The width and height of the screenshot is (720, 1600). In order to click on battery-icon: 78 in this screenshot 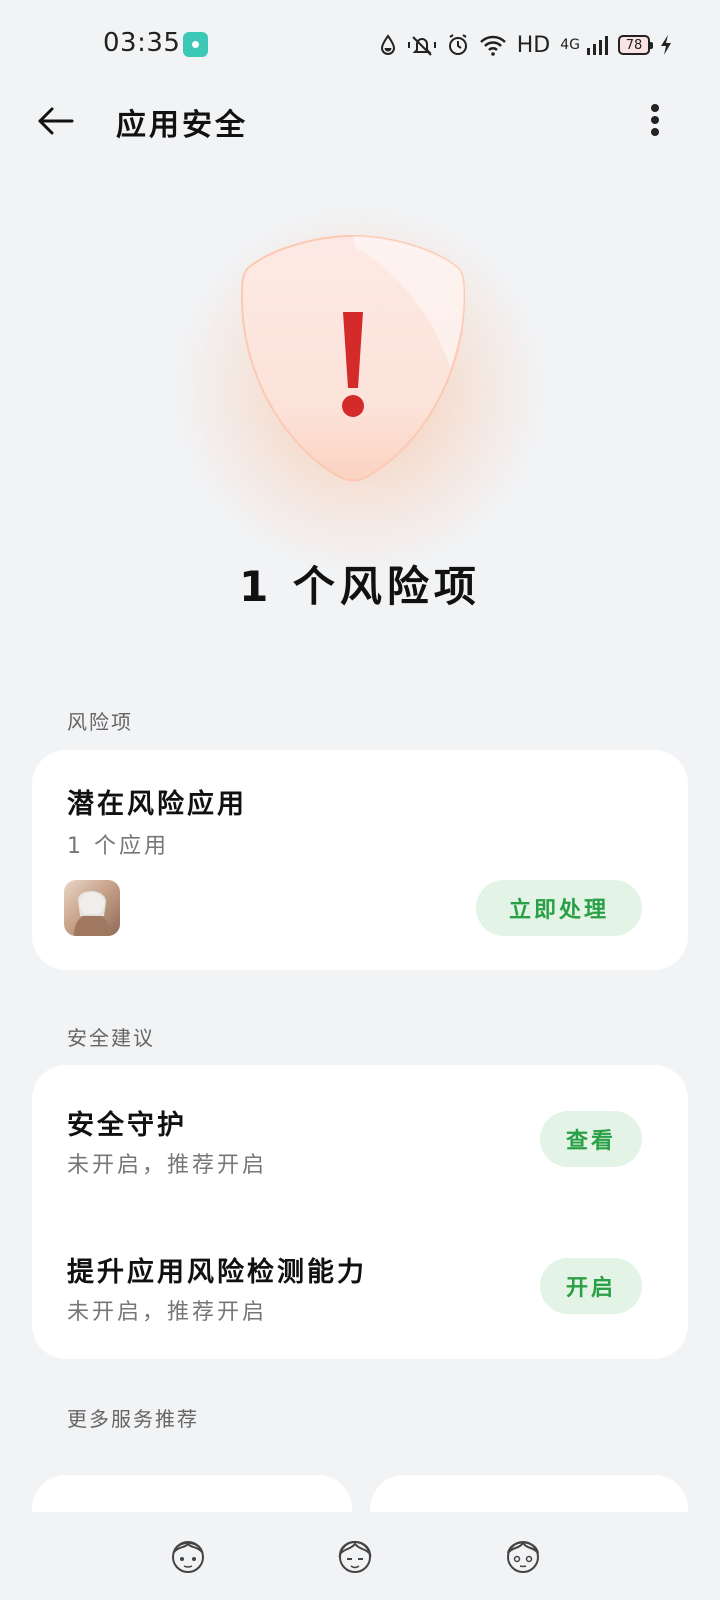, I will do `click(635, 45)`.